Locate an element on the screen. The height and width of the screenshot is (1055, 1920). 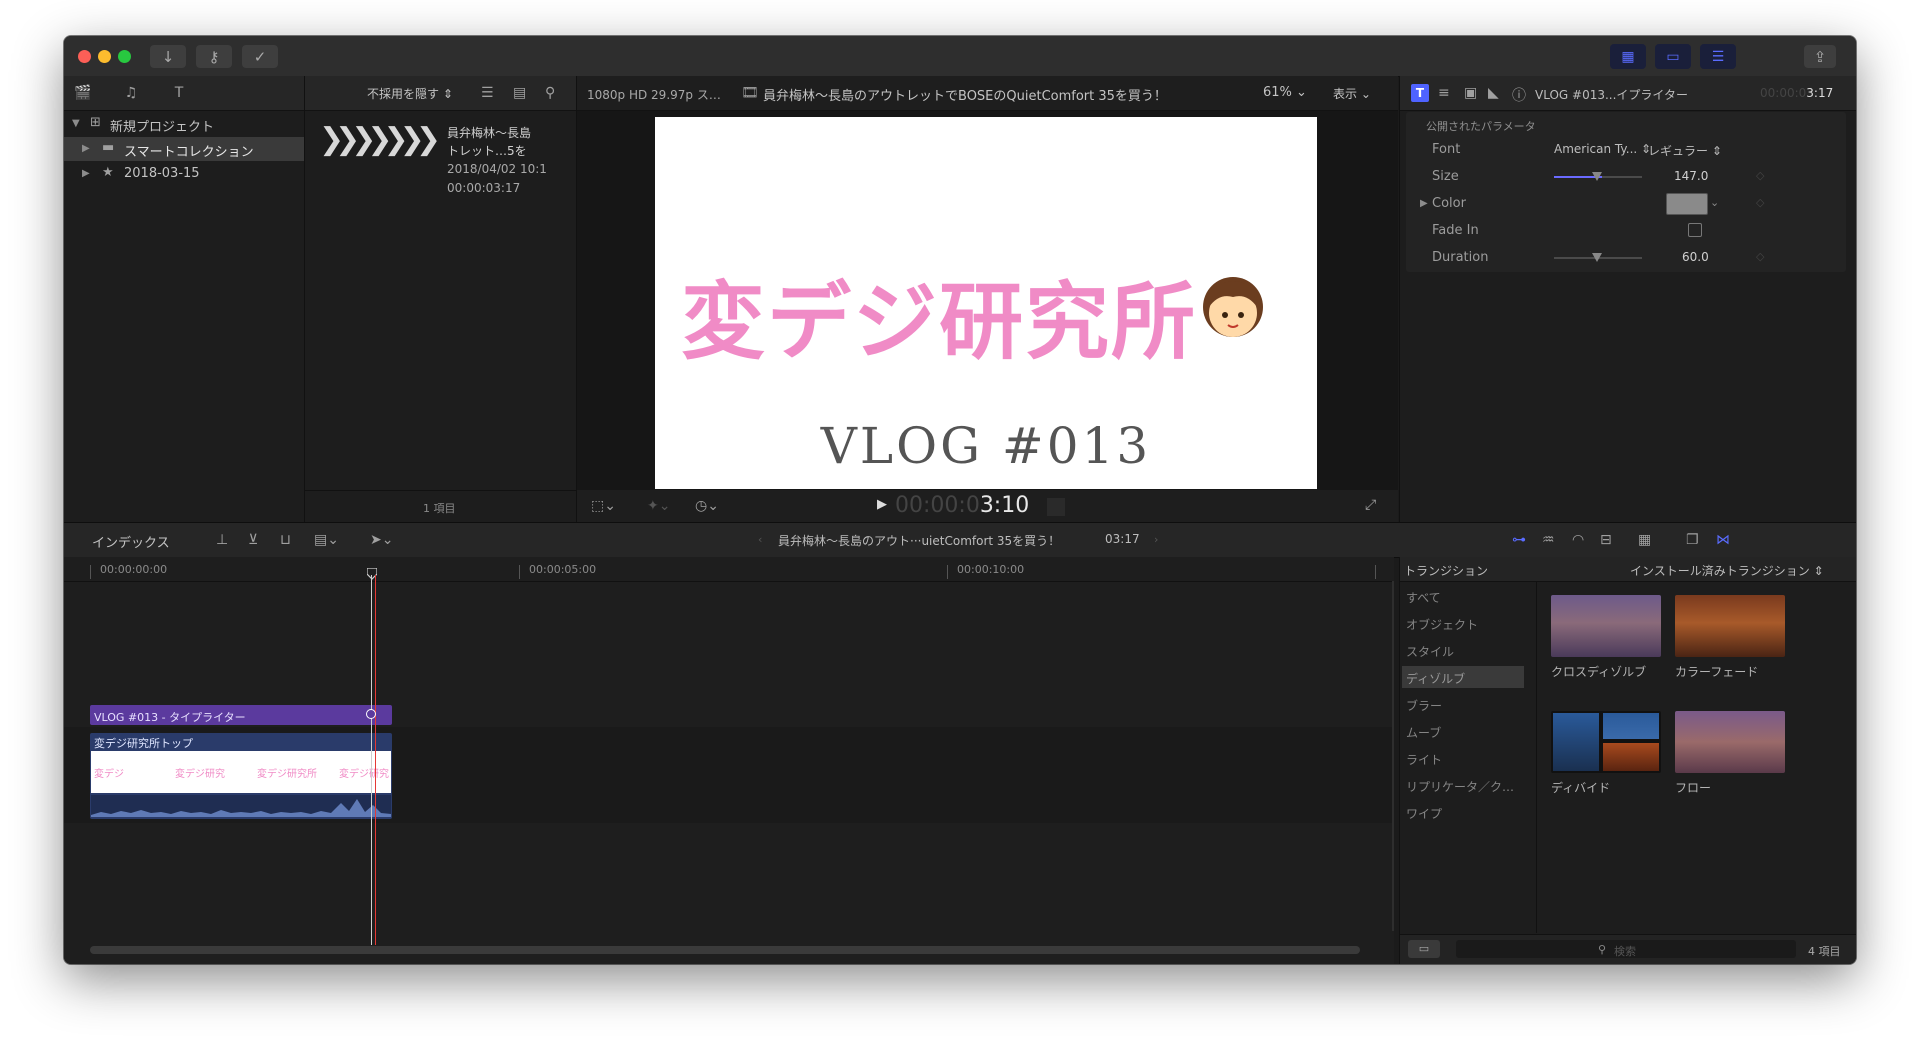
category-objects: オブジェクト is located at coordinates (1468, 623).